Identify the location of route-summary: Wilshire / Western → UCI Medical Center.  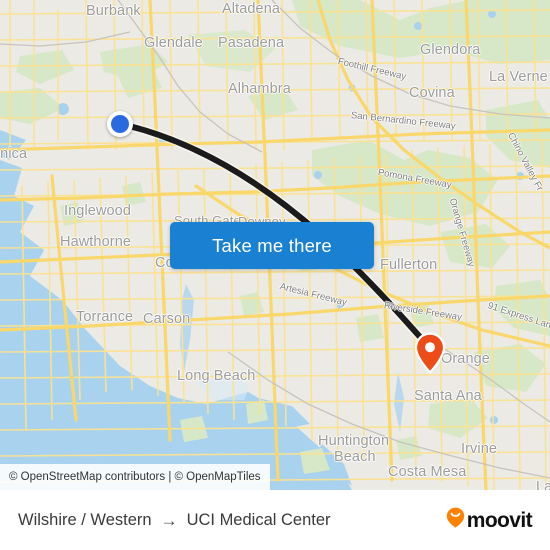
(232, 520).